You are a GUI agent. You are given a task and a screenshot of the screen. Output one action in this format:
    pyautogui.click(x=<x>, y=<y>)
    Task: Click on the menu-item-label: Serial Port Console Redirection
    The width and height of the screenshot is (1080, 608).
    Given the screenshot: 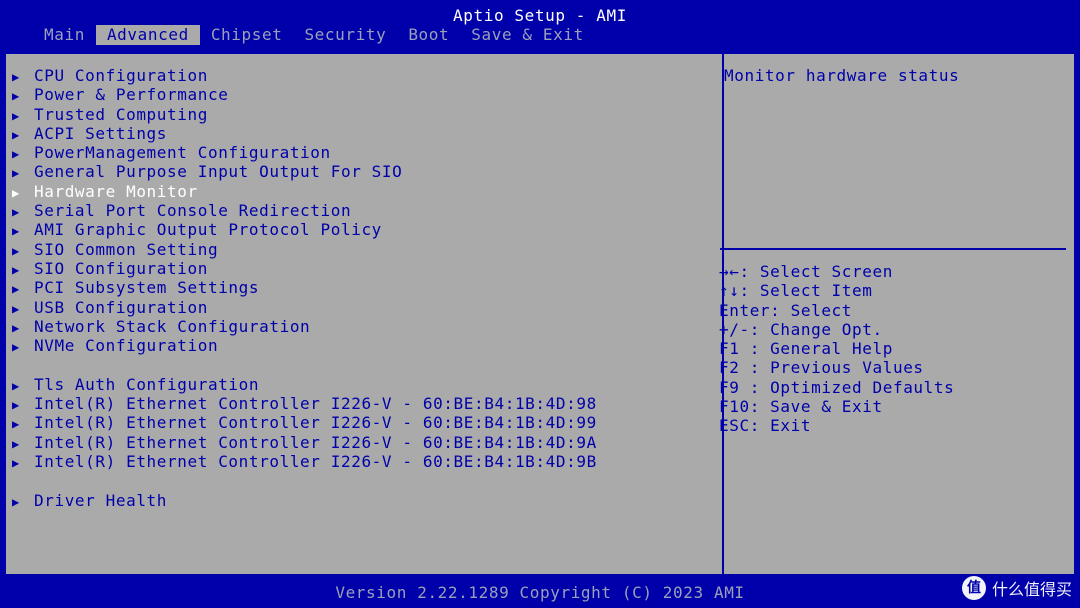 What is the action you would take?
    pyautogui.click(x=193, y=211)
    